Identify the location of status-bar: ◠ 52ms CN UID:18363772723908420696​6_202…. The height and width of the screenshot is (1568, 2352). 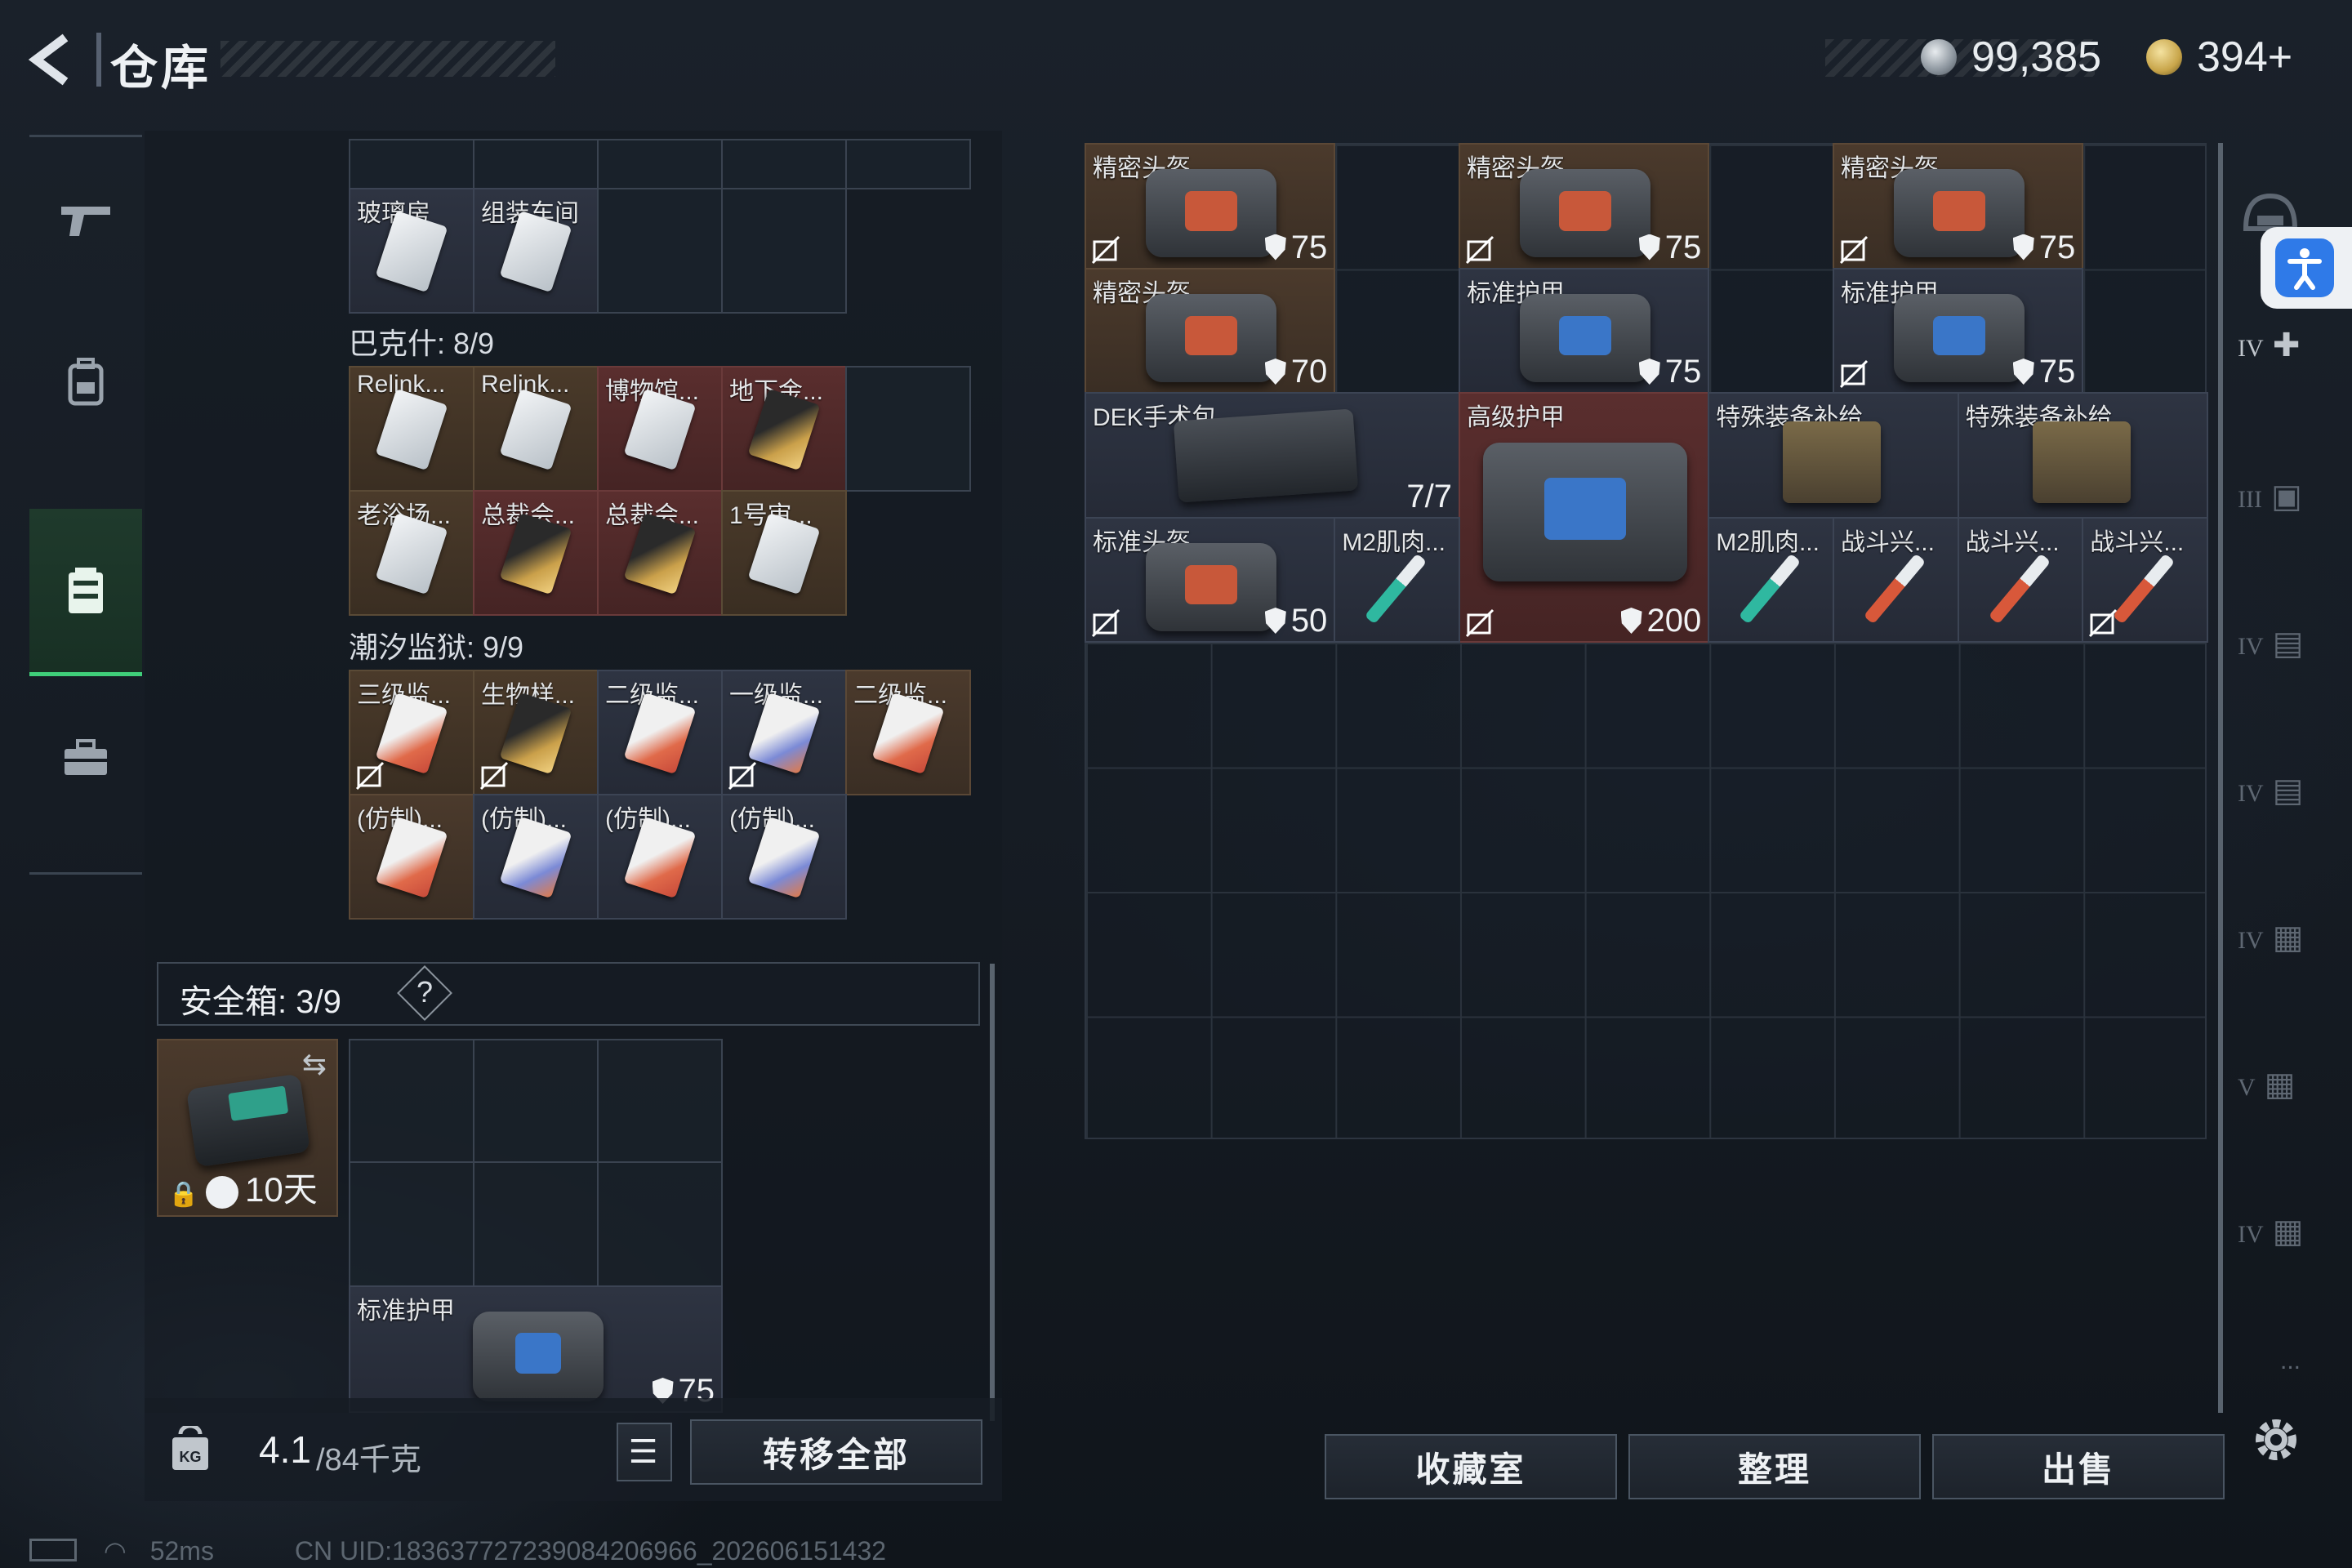
(458, 1550).